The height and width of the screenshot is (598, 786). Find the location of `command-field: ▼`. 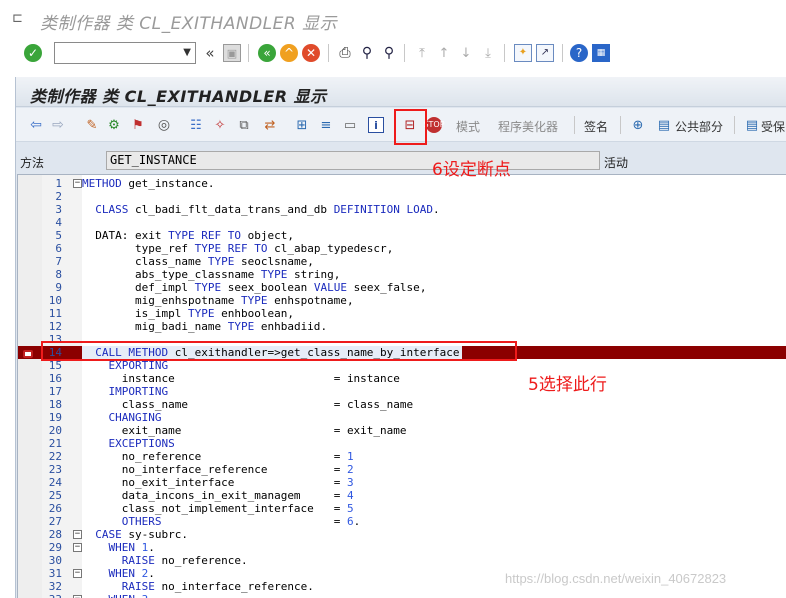

command-field: ▼ is located at coordinates (125, 53).